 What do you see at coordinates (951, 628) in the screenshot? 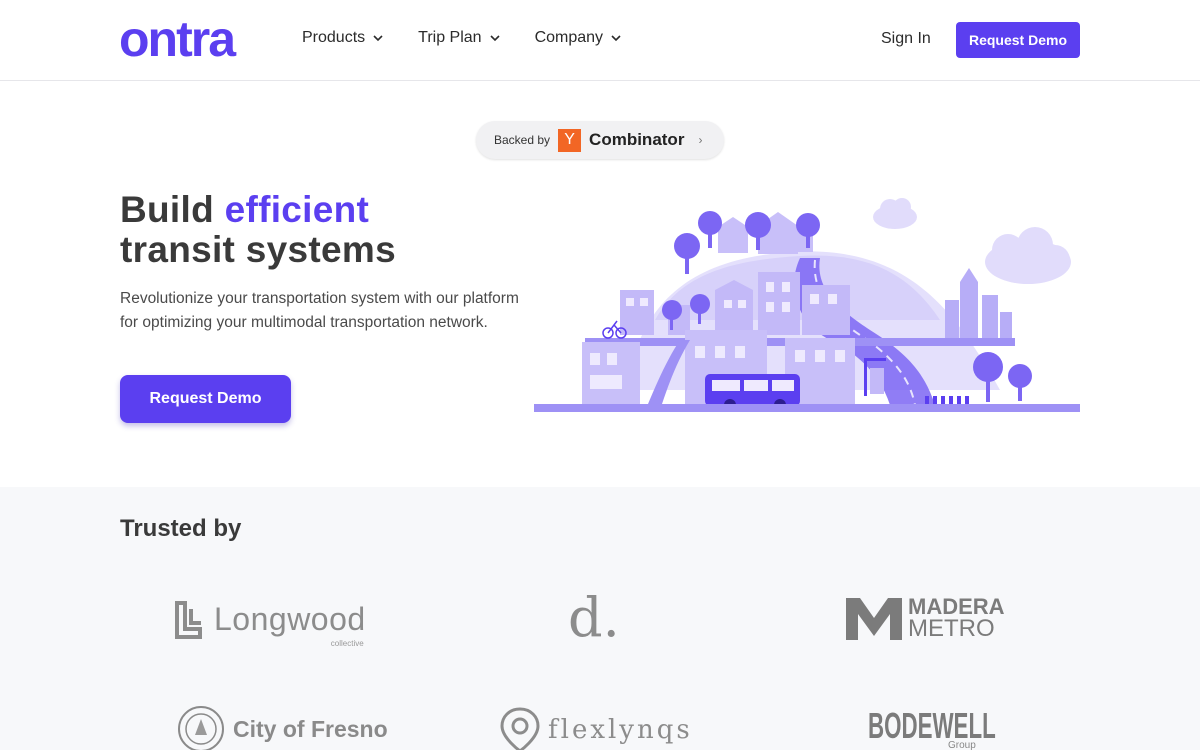
I see `metro-text: METRO` at bounding box center [951, 628].